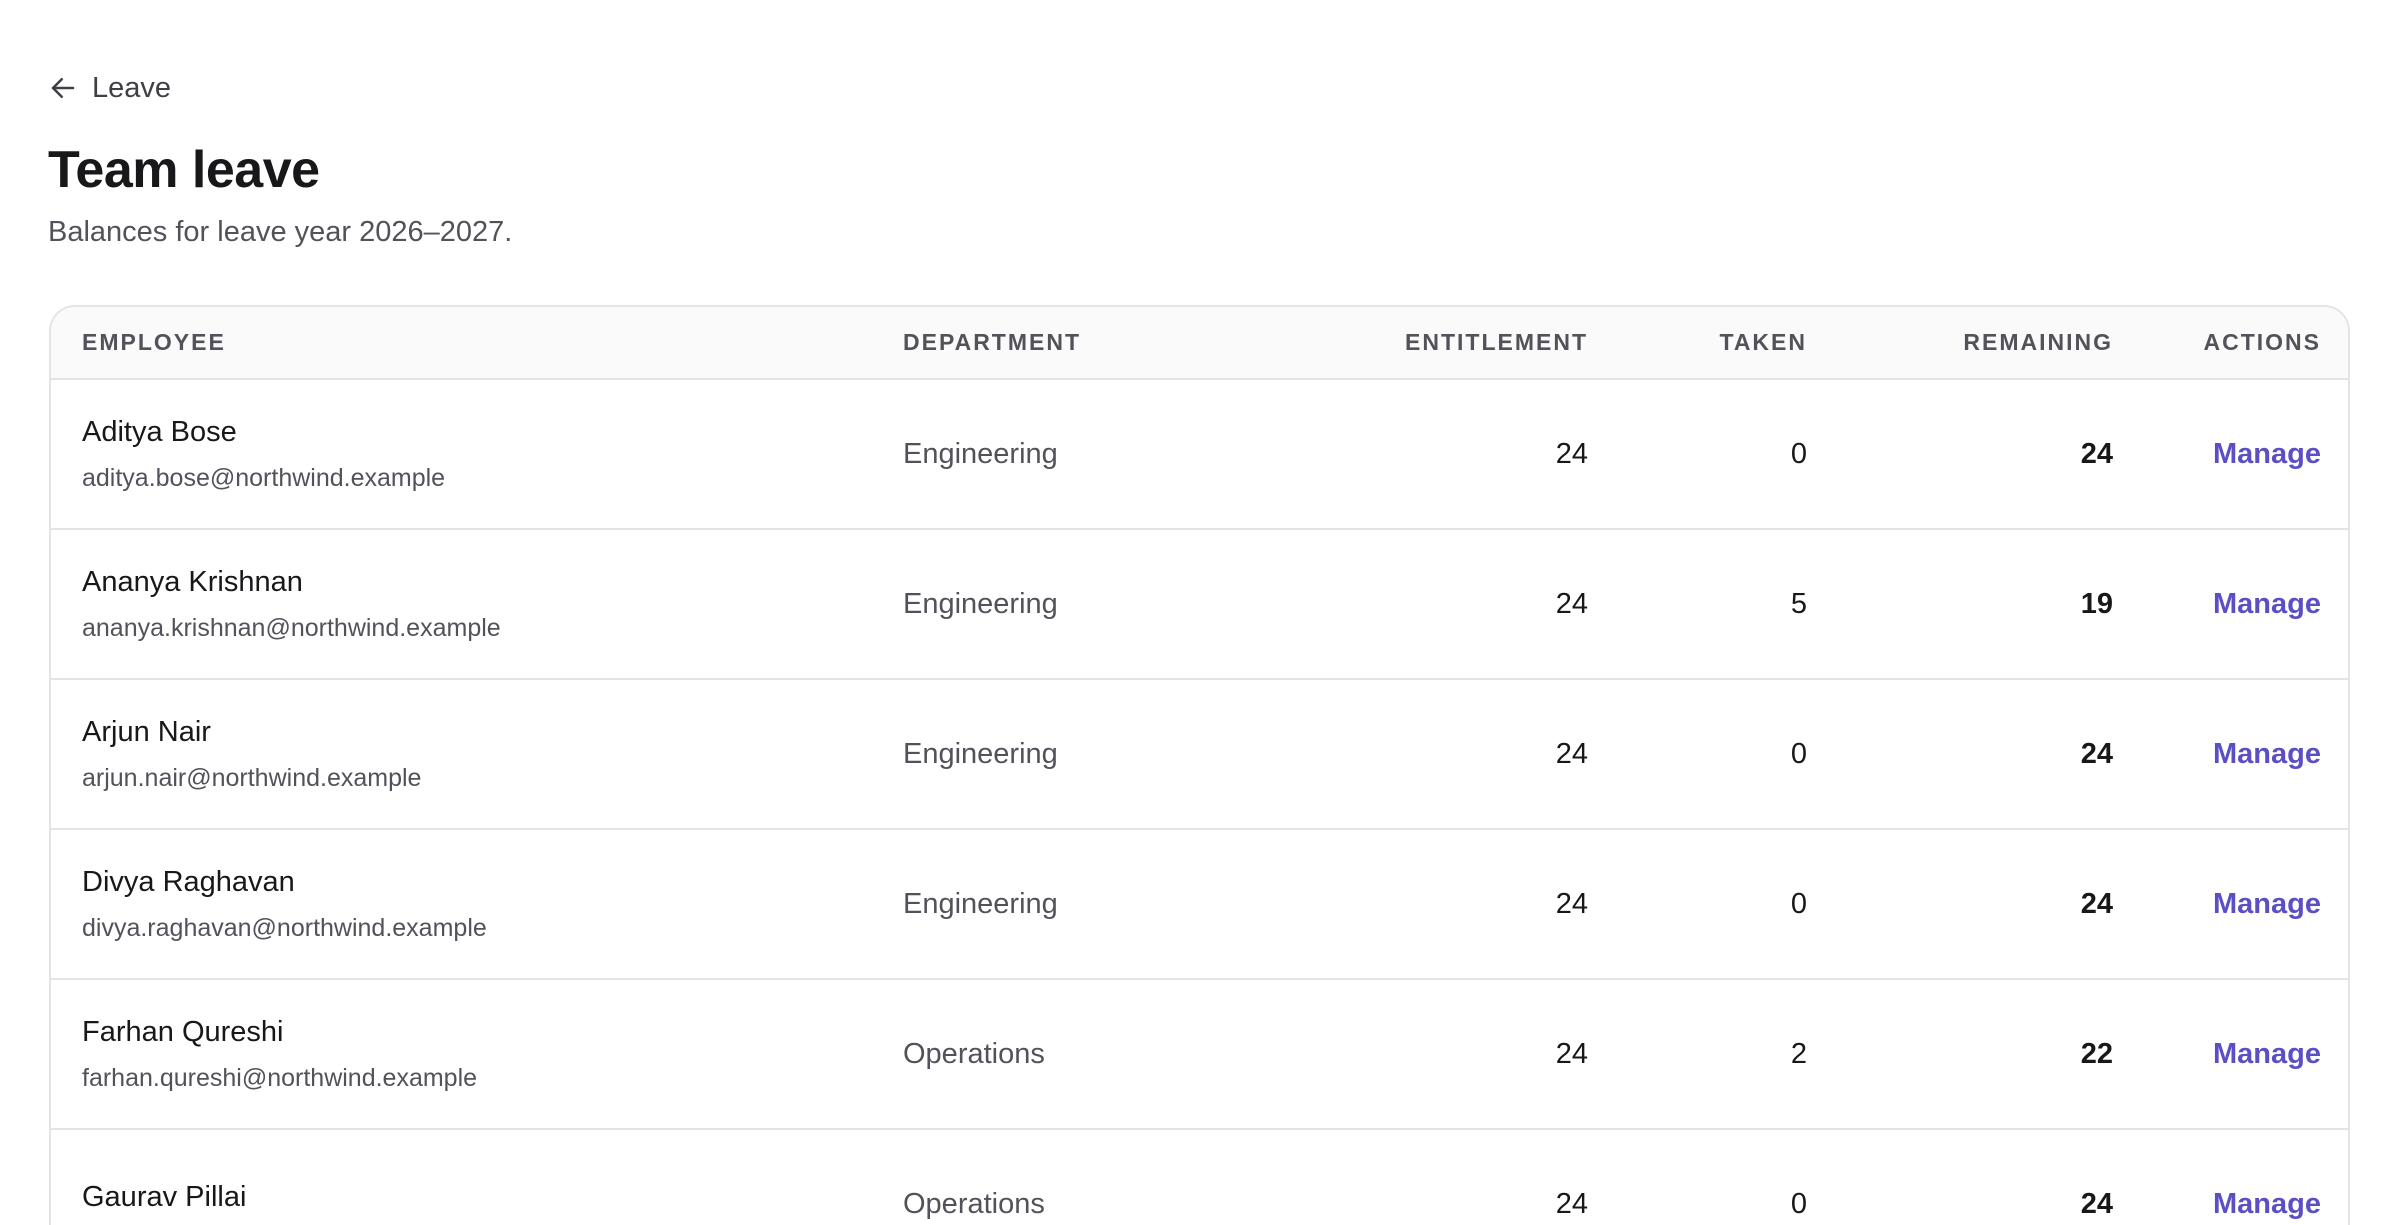  What do you see at coordinates (1798, 603) in the screenshot?
I see `taken-value: 5` at bounding box center [1798, 603].